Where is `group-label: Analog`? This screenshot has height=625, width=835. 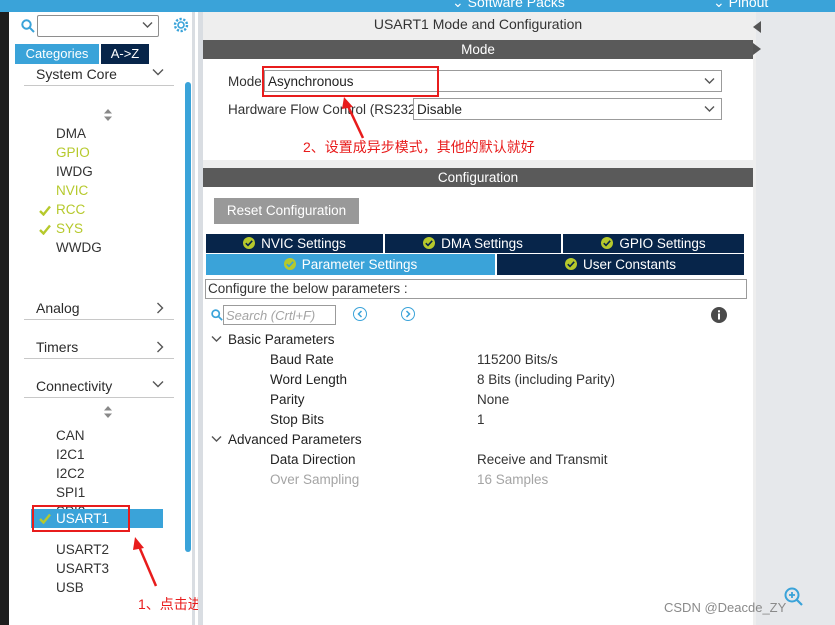 group-label: Analog is located at coordinates (58, 308).